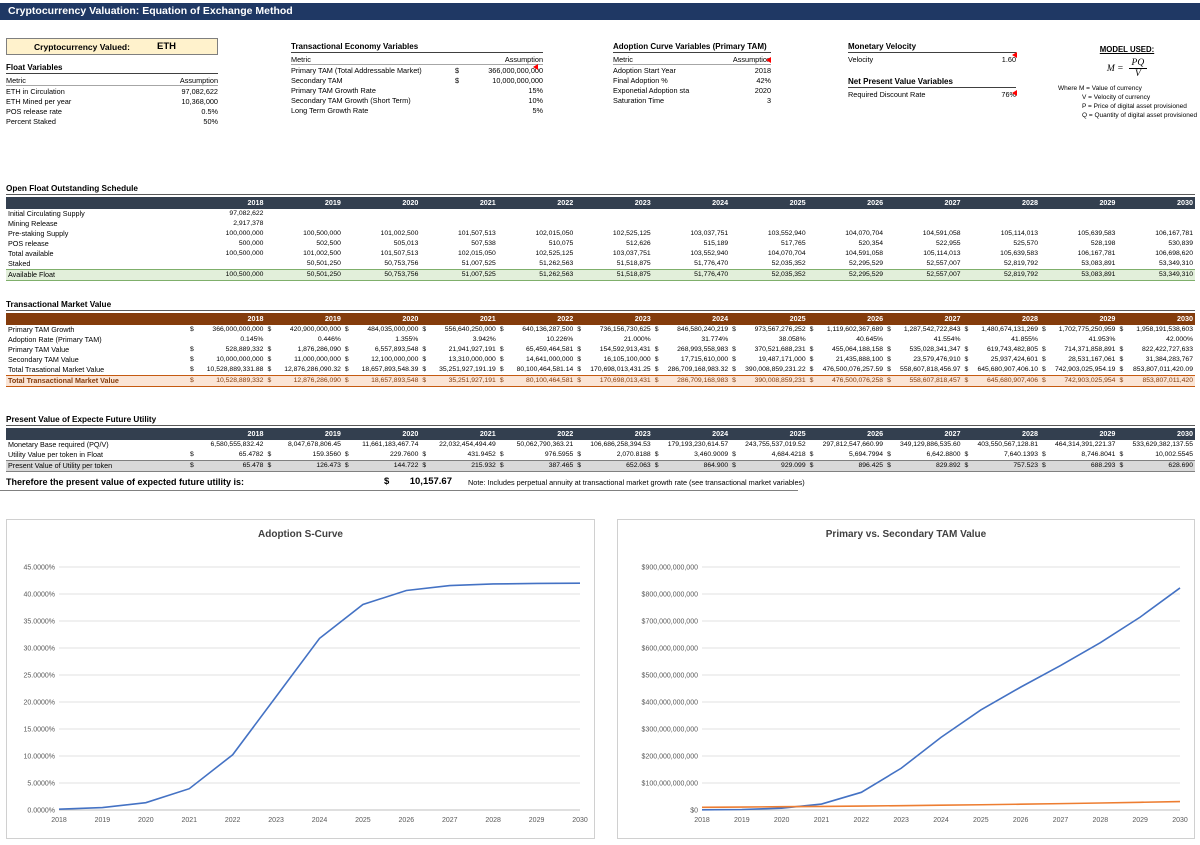  Describe the element at coordinates (381, 244) in the screenshot. I see `cell: 505,013` at that location.